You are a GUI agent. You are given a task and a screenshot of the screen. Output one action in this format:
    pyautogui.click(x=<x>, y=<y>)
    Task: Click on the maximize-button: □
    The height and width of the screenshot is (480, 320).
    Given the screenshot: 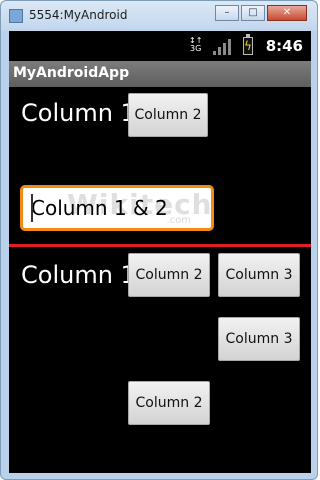 What is the action you would take?
    pyautogui.click(x=253, y=13)
    